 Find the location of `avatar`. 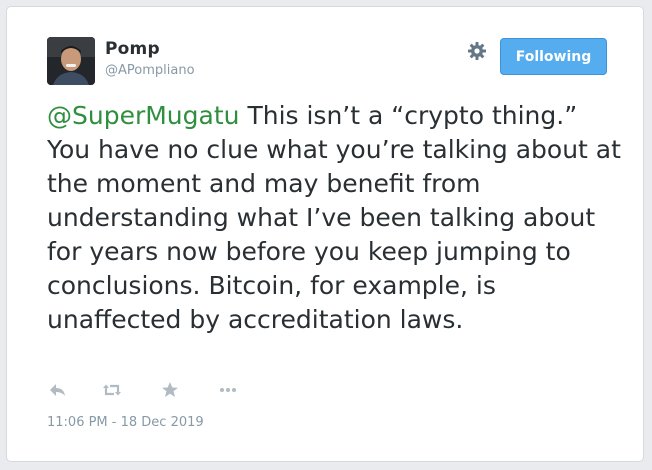

avatar is located at coordinates (71, 61).